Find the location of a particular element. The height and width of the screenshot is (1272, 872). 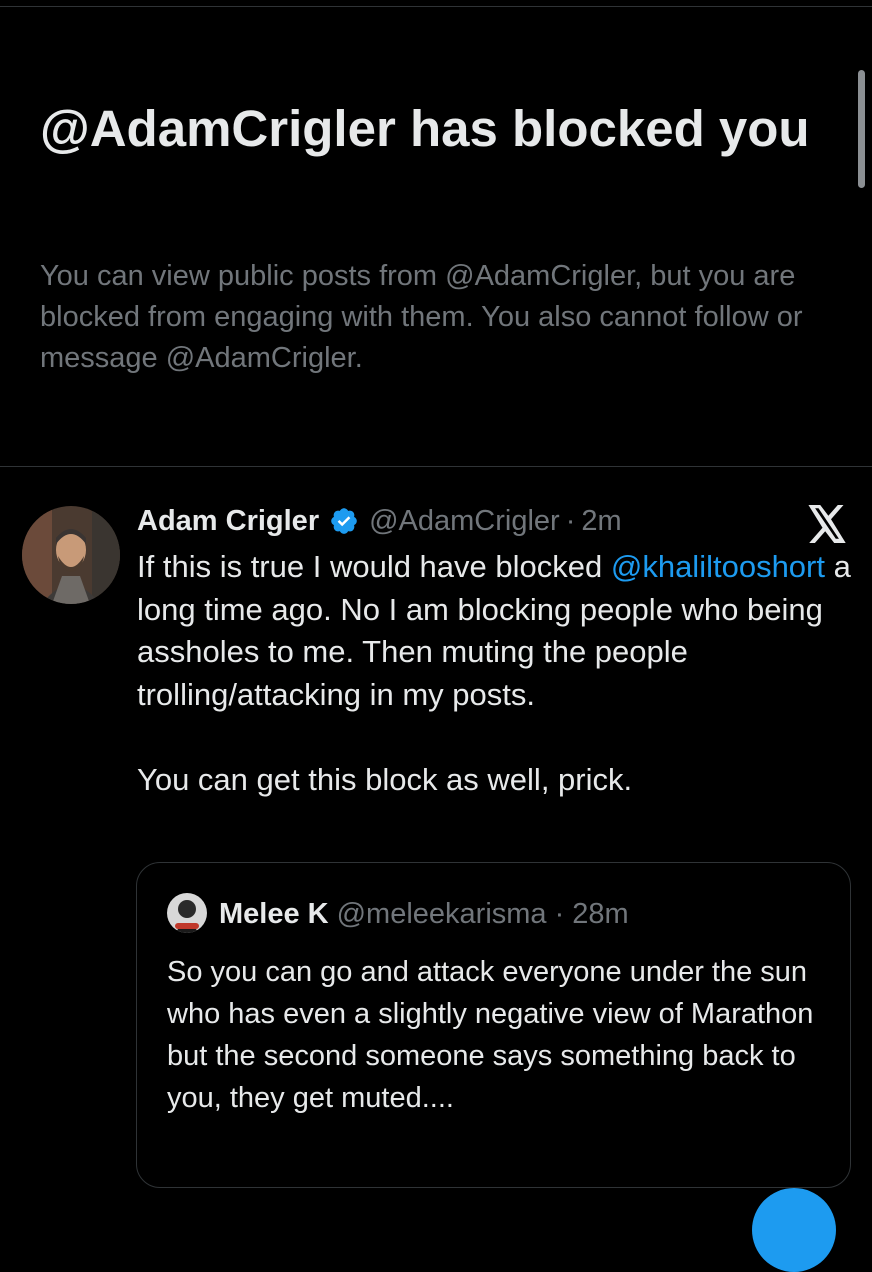

avatar is located at coordinates (71, 555).